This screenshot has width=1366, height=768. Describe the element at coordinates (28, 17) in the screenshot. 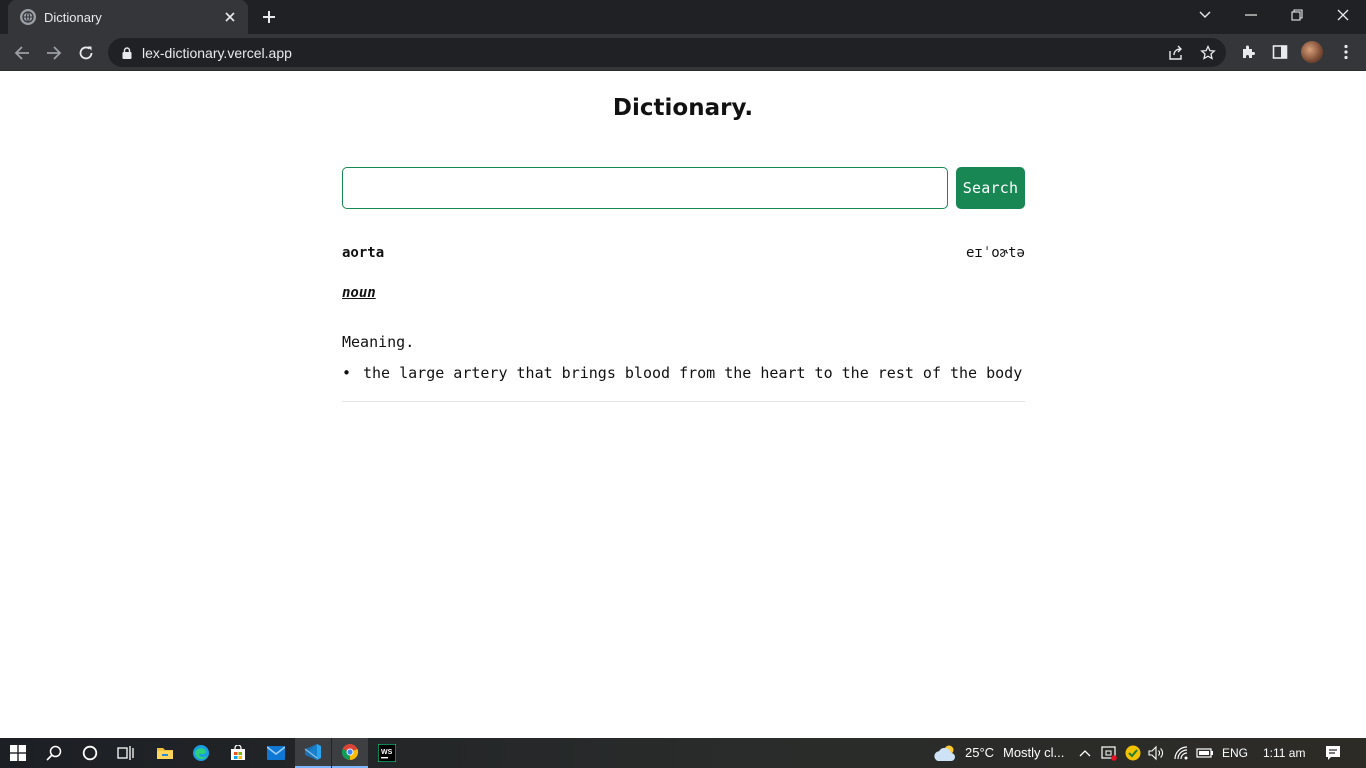

I see `globe-icon` at that location.